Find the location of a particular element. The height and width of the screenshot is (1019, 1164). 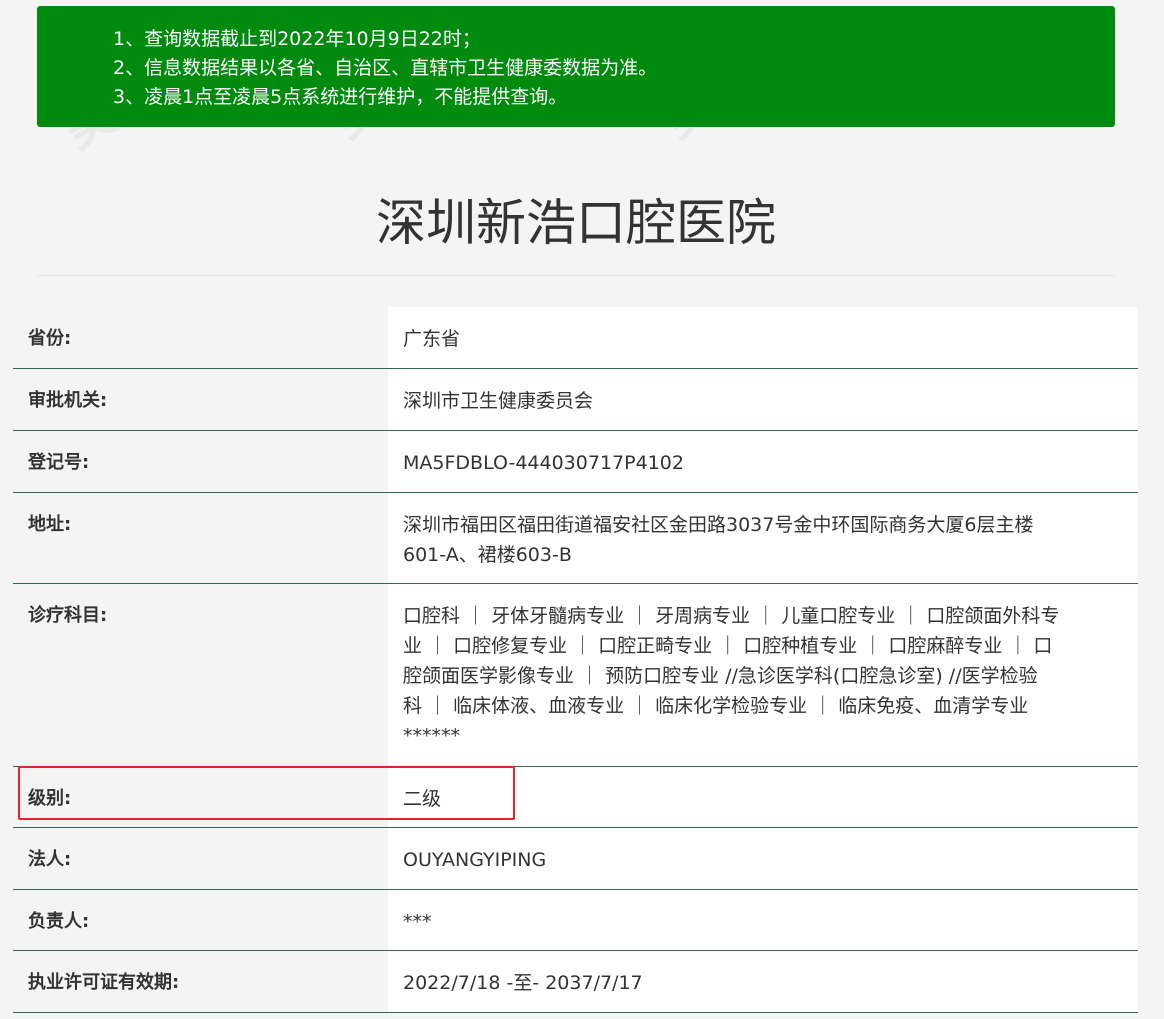

notice-line: 2、信息数据结果以各省、自治区、直辖市卫生健康委数据为准。 is located at coordinates (385, 68).